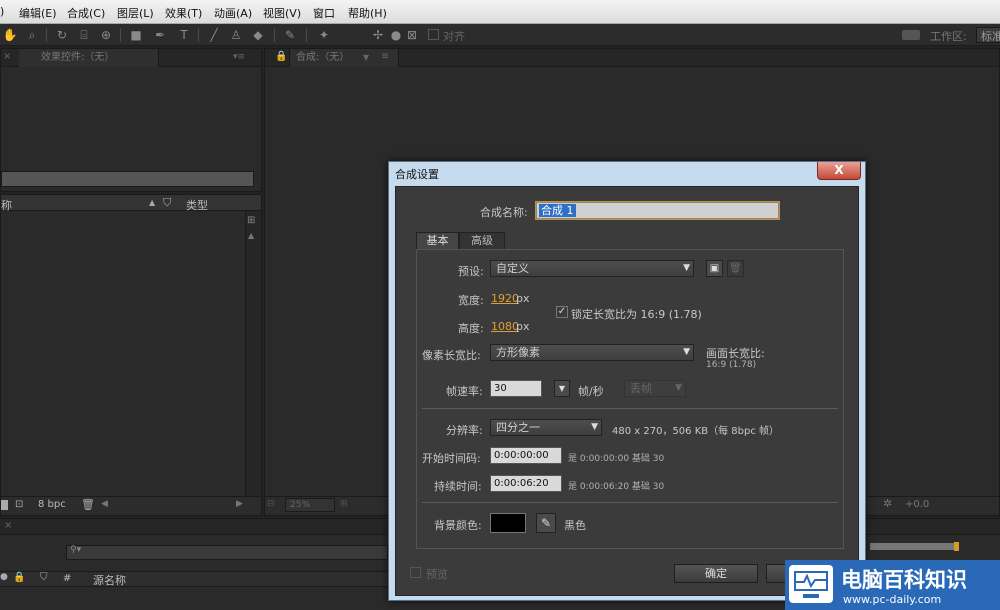 The width and height of the screenshot is (1000, 610). Describe the element at coordinates (396, 35) in the screenshot. I see `local-axis-icon: ●` at that location.